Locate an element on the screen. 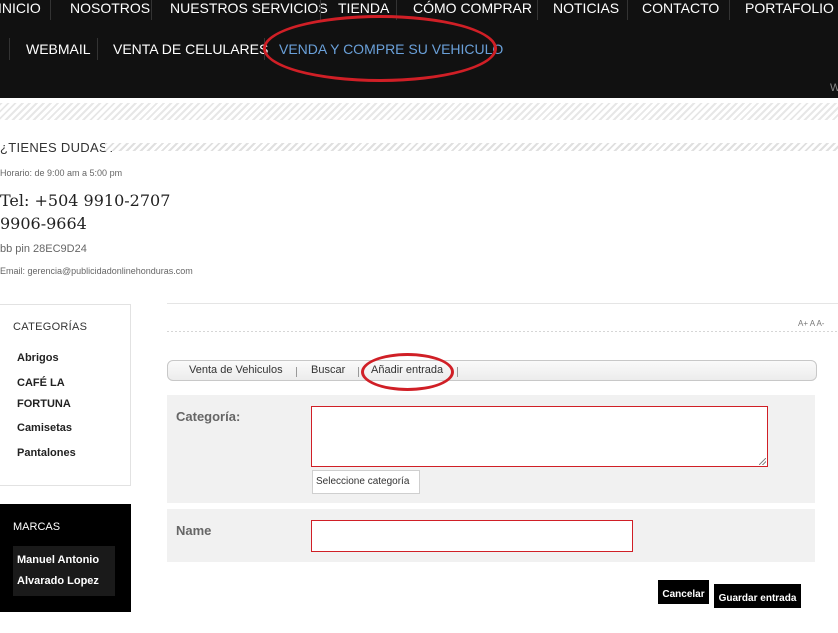 This screenshot has width=838, height=633. category-link-cafe-la-fortuna: CAFÉ LA FORTUNA is located at coordinates (52, 394).